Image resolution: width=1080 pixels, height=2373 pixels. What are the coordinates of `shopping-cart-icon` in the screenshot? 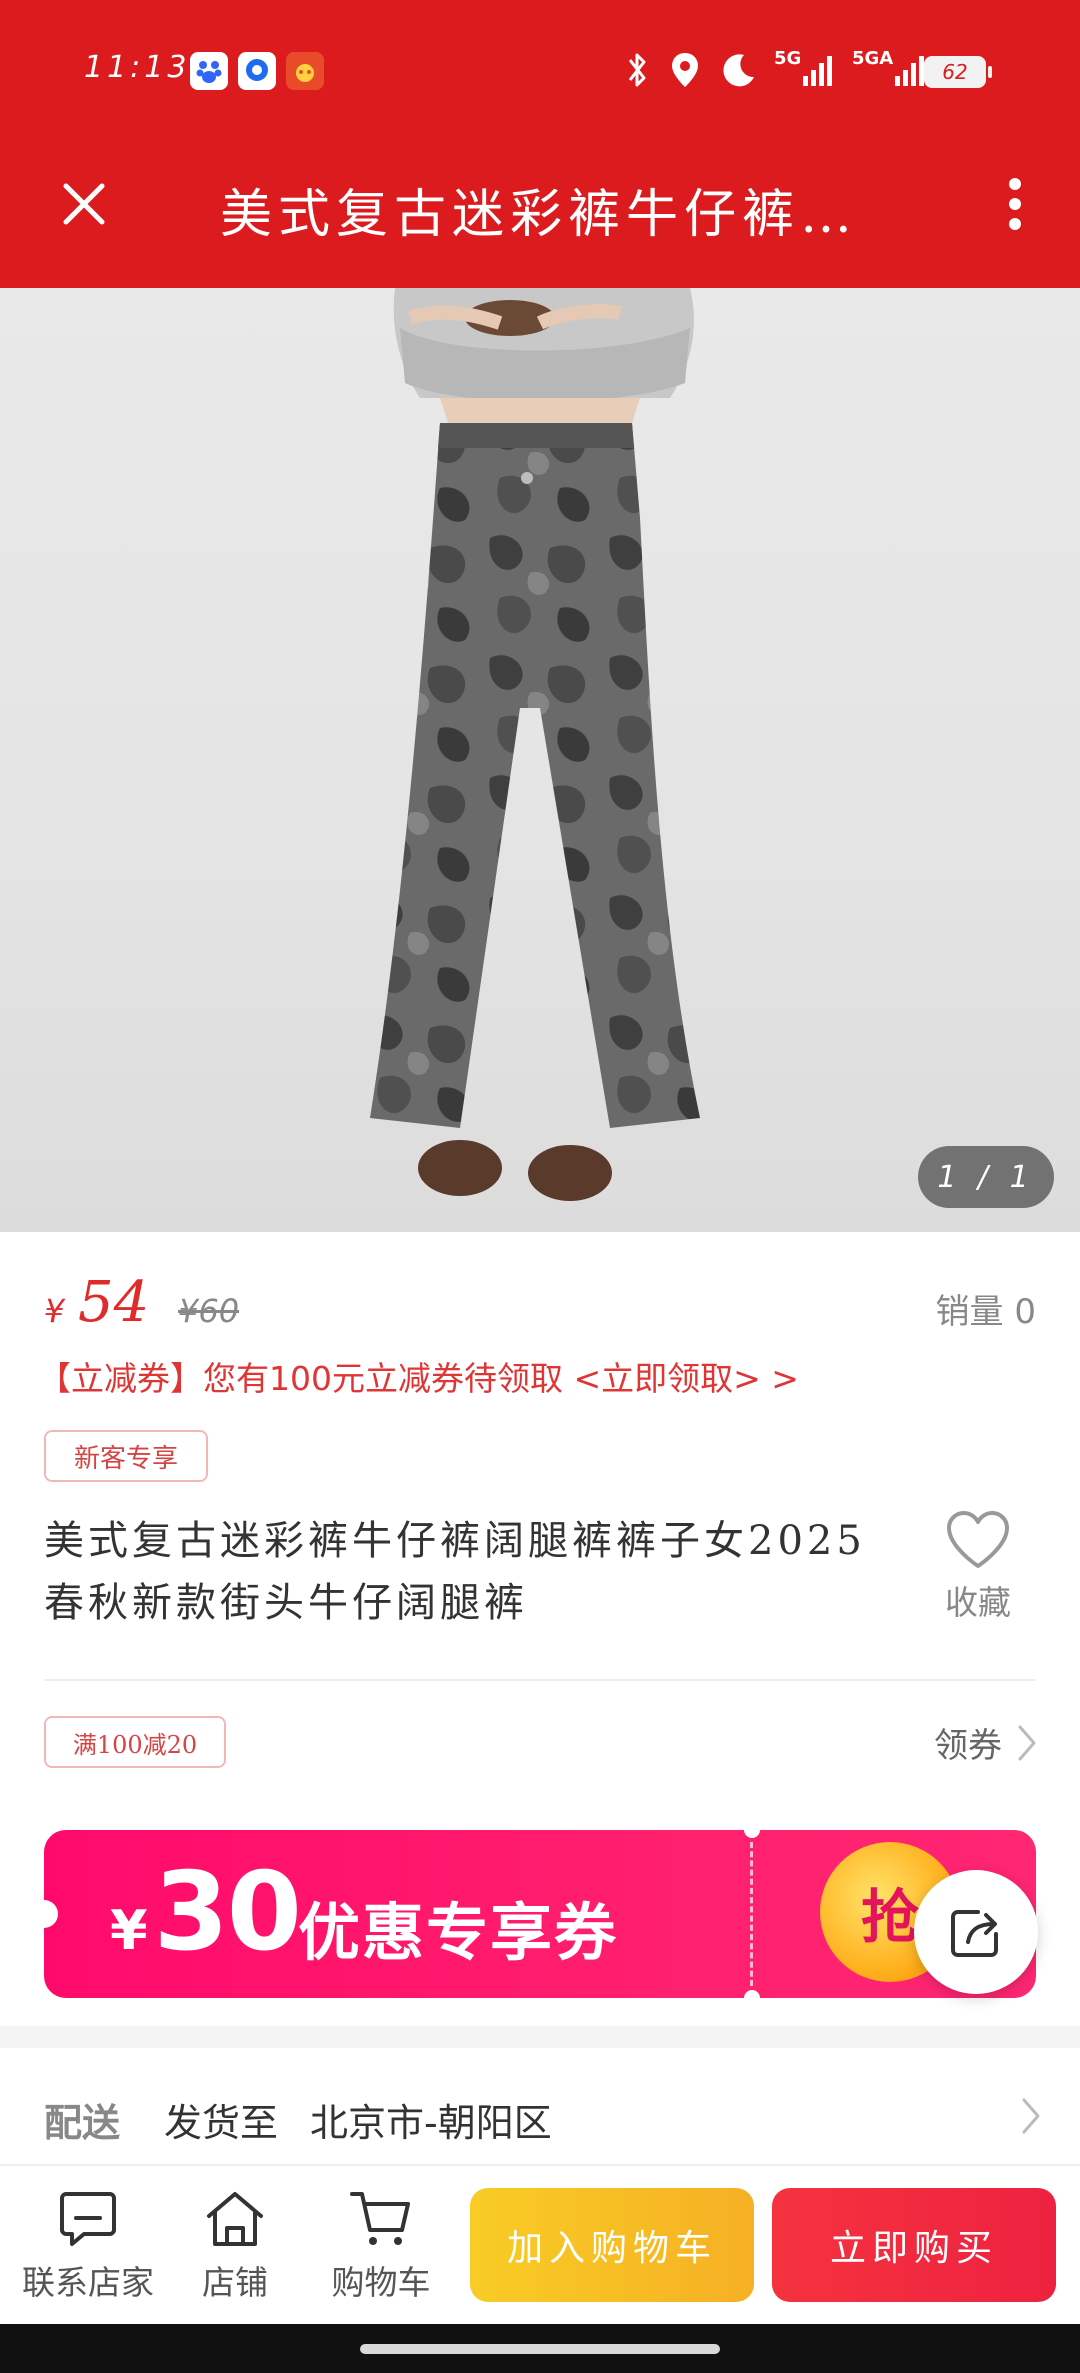 It's located at (380, 2218).